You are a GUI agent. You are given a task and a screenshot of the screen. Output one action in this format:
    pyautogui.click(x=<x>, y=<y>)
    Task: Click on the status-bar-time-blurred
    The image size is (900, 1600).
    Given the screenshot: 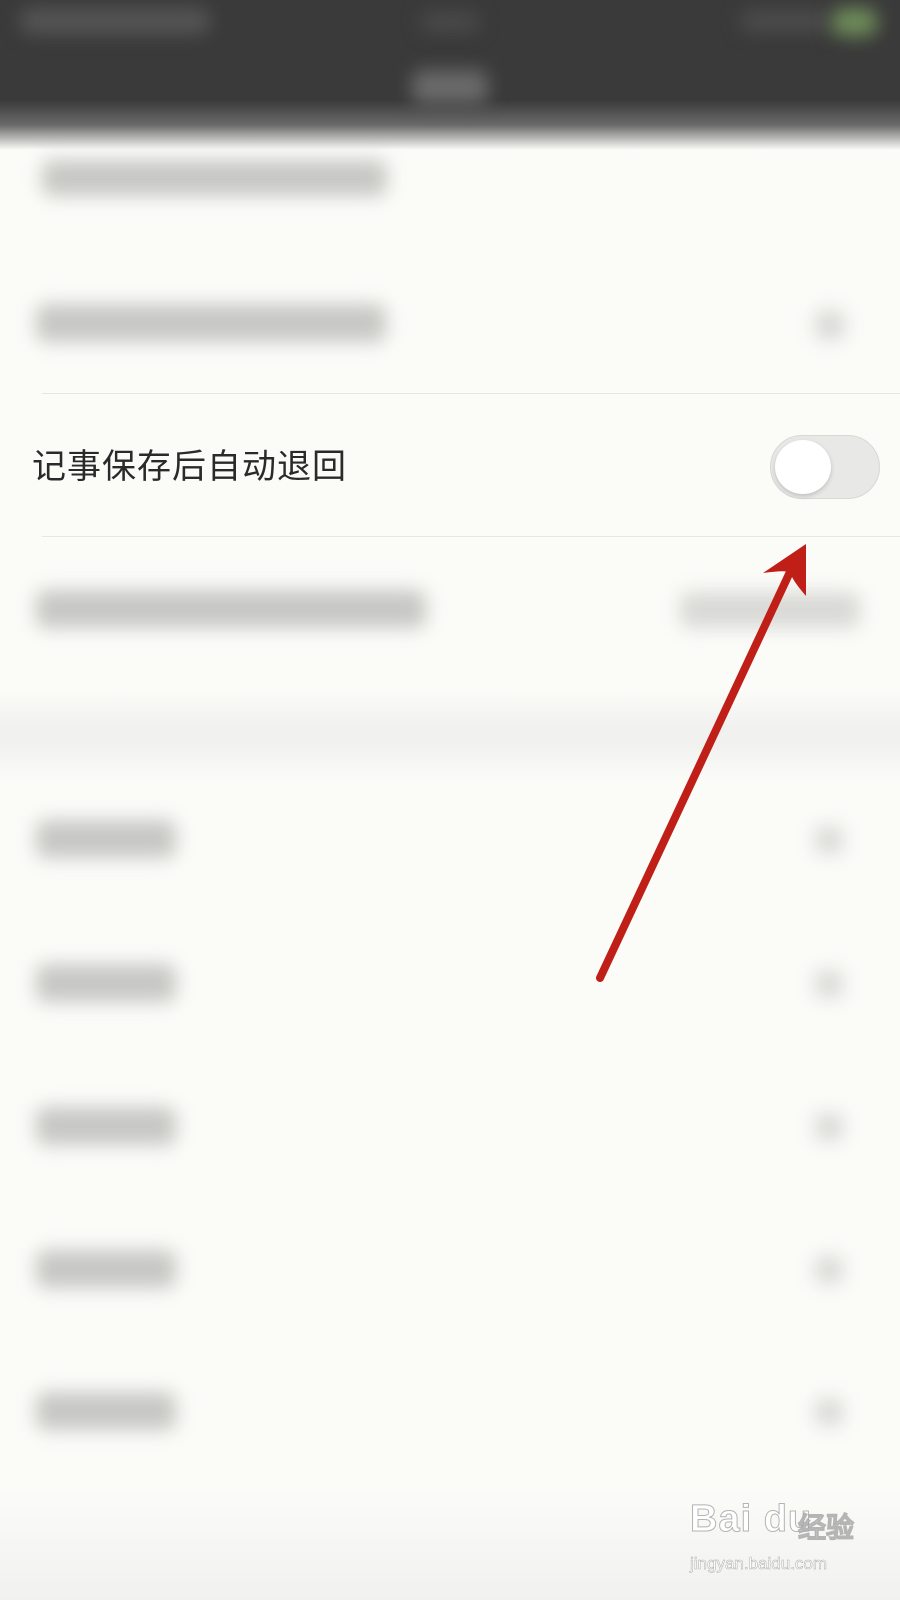 What is the action you would take?
    pyautogui.click(x=450, y=22)
    